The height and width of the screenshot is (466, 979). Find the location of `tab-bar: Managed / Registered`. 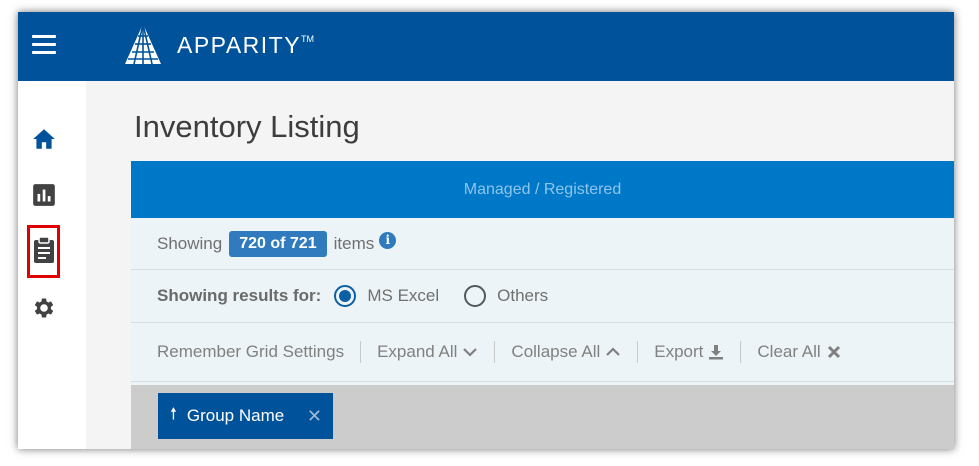

tab-bar: Managed / Registered is located at coordinates (542, 189).